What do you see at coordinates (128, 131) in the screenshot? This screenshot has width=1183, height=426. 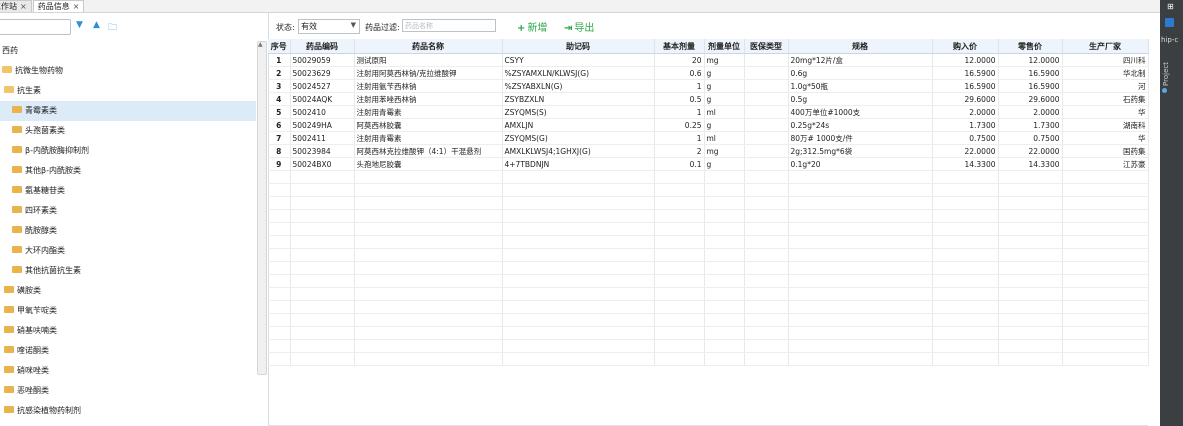 I see `tree-node: 头孢菌素类` at bounding box center [128, 131].